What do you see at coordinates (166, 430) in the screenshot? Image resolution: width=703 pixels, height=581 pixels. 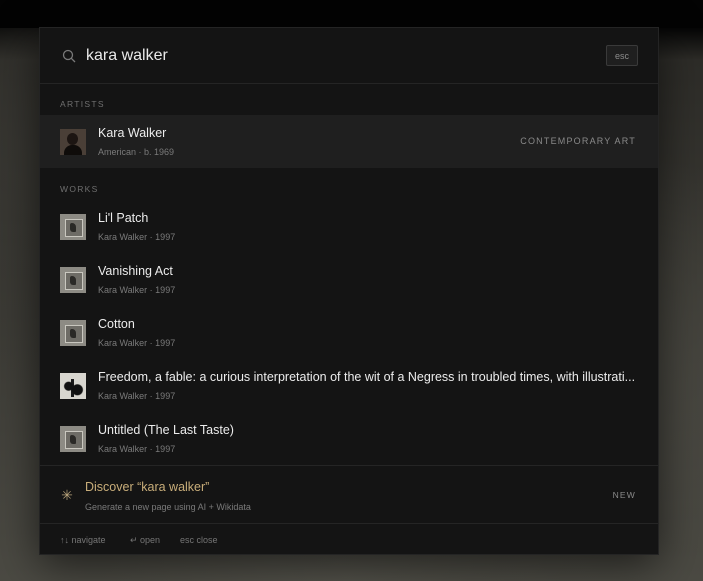 I see `work-title: Untitled (The Last Taste)` at bounding box center [166, 430].